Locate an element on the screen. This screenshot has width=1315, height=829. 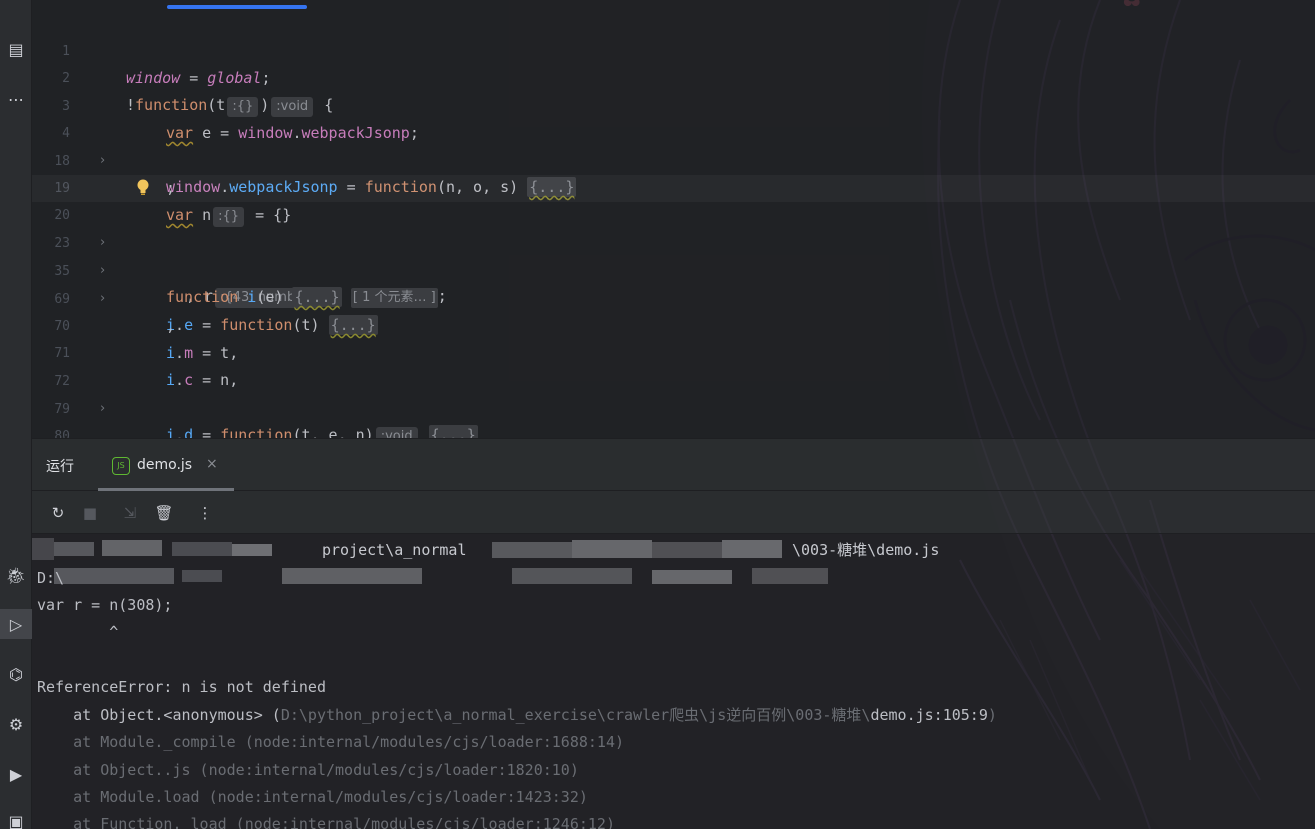
nodejs-icon: JS is located at coordinates (121, 466).